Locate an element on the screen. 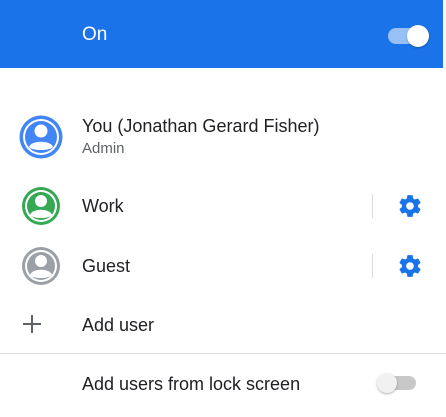 Image resolution: width=446 pixels, height=417 pixels. lock-screen-label: Add users from lock screen is located at coordinates (191, 384).